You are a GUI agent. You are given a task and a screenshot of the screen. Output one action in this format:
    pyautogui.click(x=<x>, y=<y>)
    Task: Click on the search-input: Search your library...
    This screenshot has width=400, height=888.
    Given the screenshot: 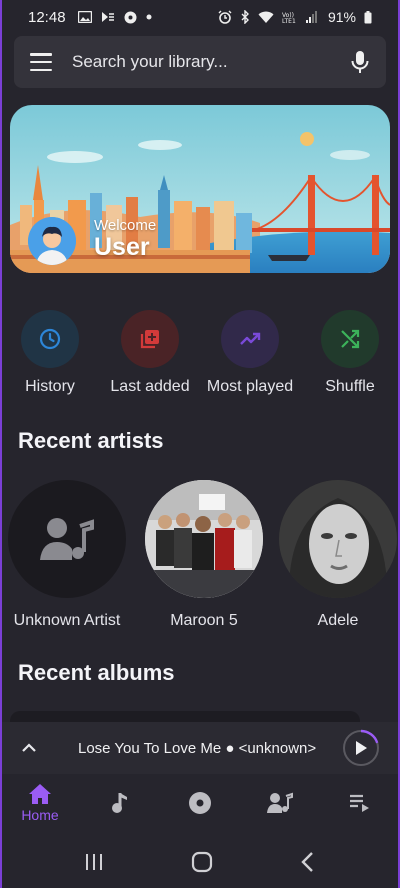 What is the action you would take?
    pyautogui.click(x=211, y=62)
    